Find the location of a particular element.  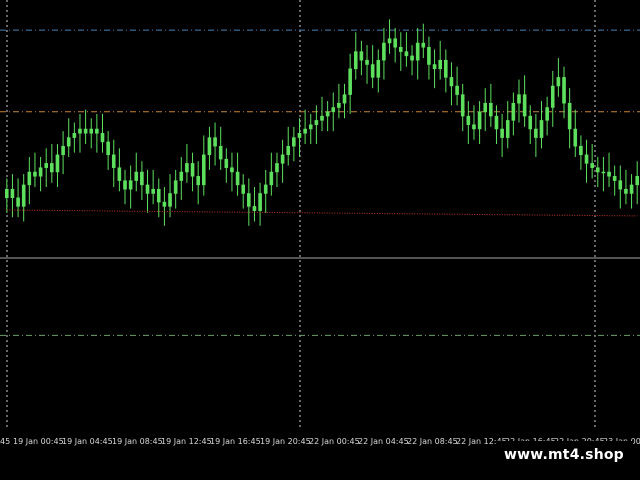

x-tick-label: 19 Jan 12:45 is located at coordinates (186, 441).